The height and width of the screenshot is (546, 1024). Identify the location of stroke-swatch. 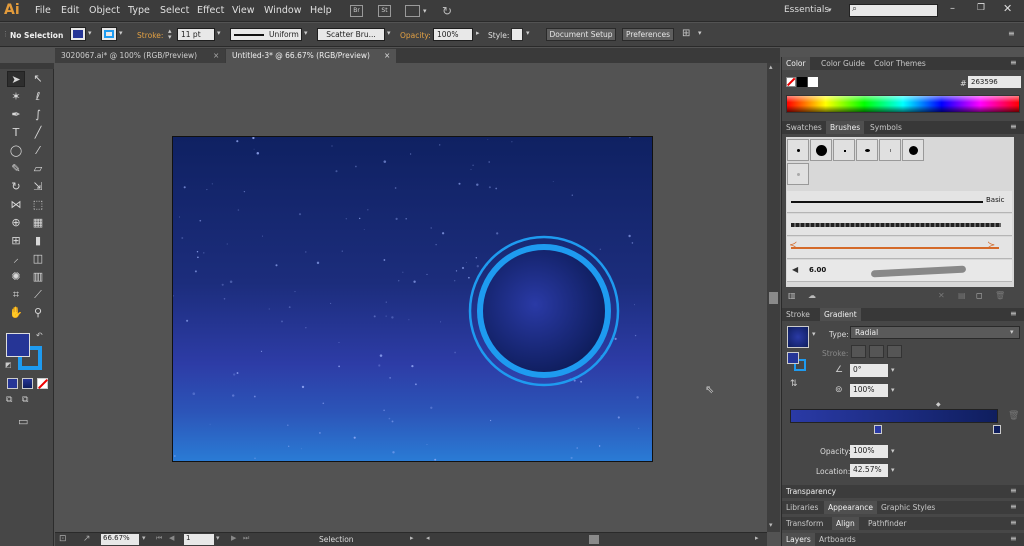
(109, 34).